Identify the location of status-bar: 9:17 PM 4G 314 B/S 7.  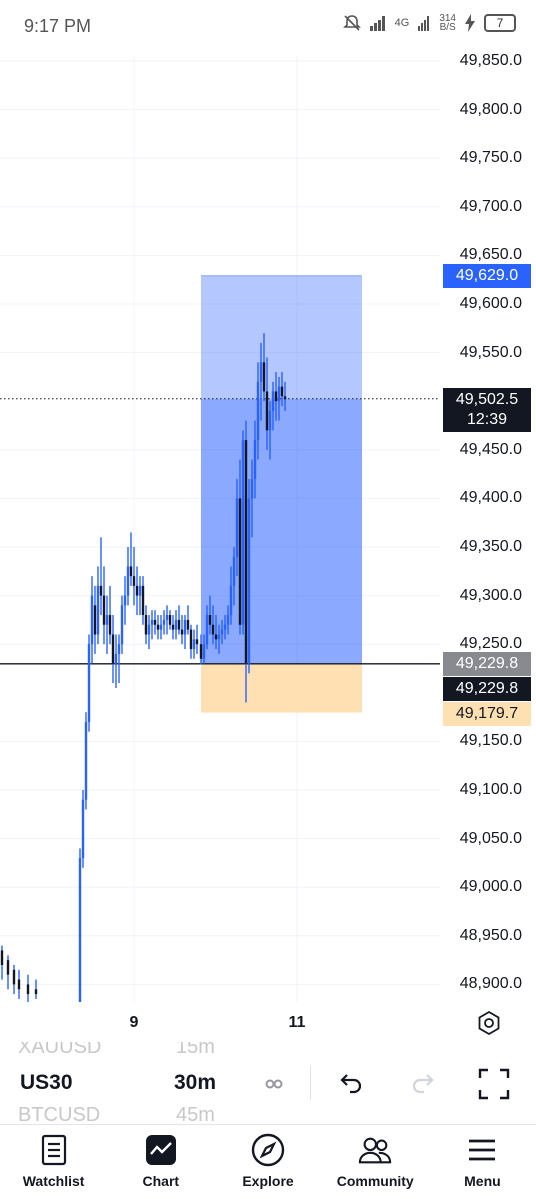
(268, 28).